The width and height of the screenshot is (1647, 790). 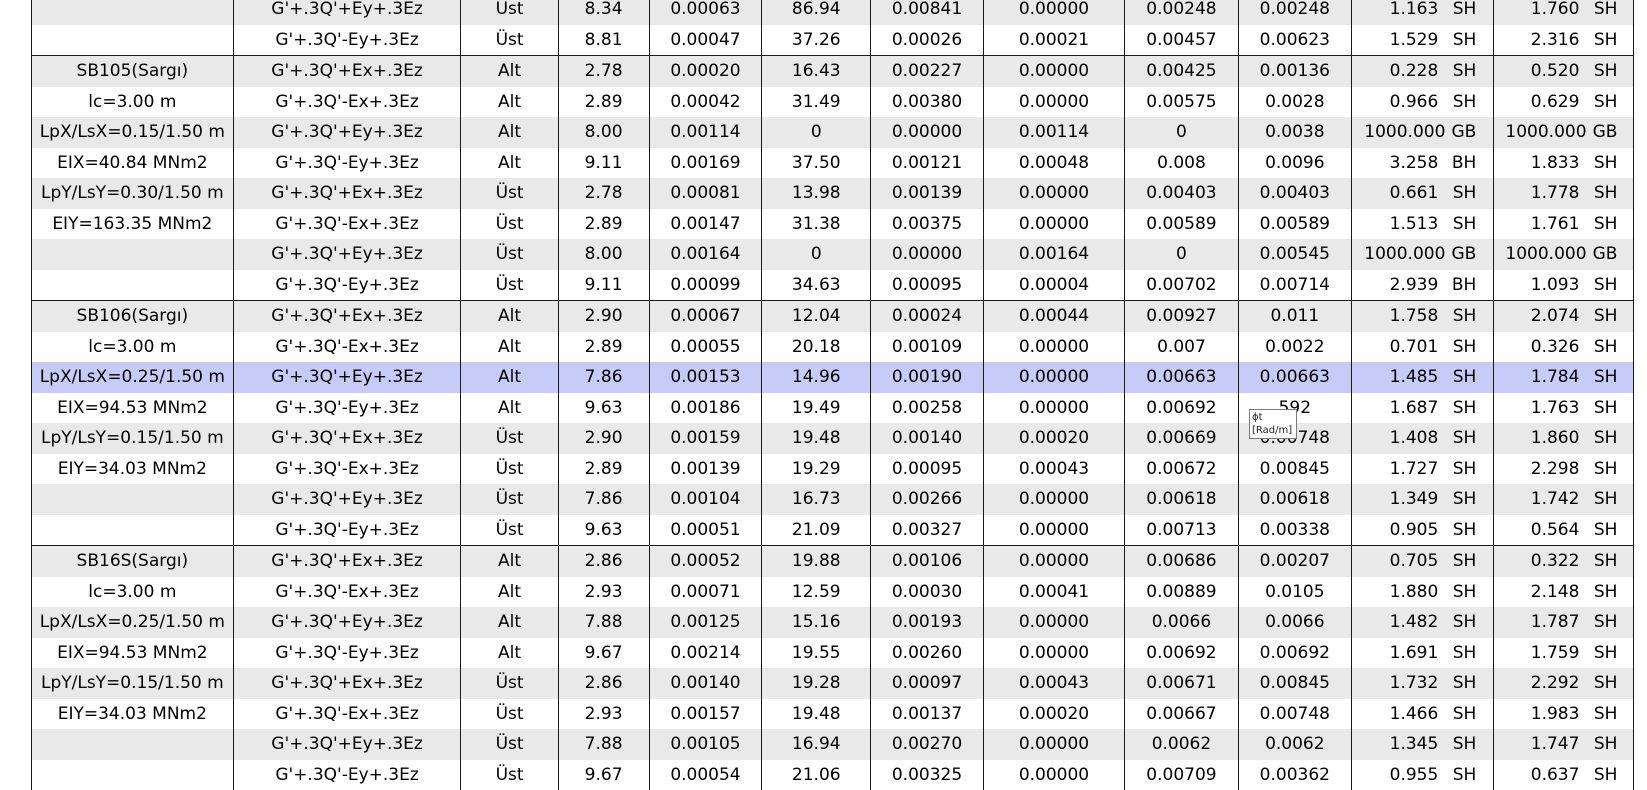 I want to click on value-cell: 0.00067, so click(x=705, y=316).